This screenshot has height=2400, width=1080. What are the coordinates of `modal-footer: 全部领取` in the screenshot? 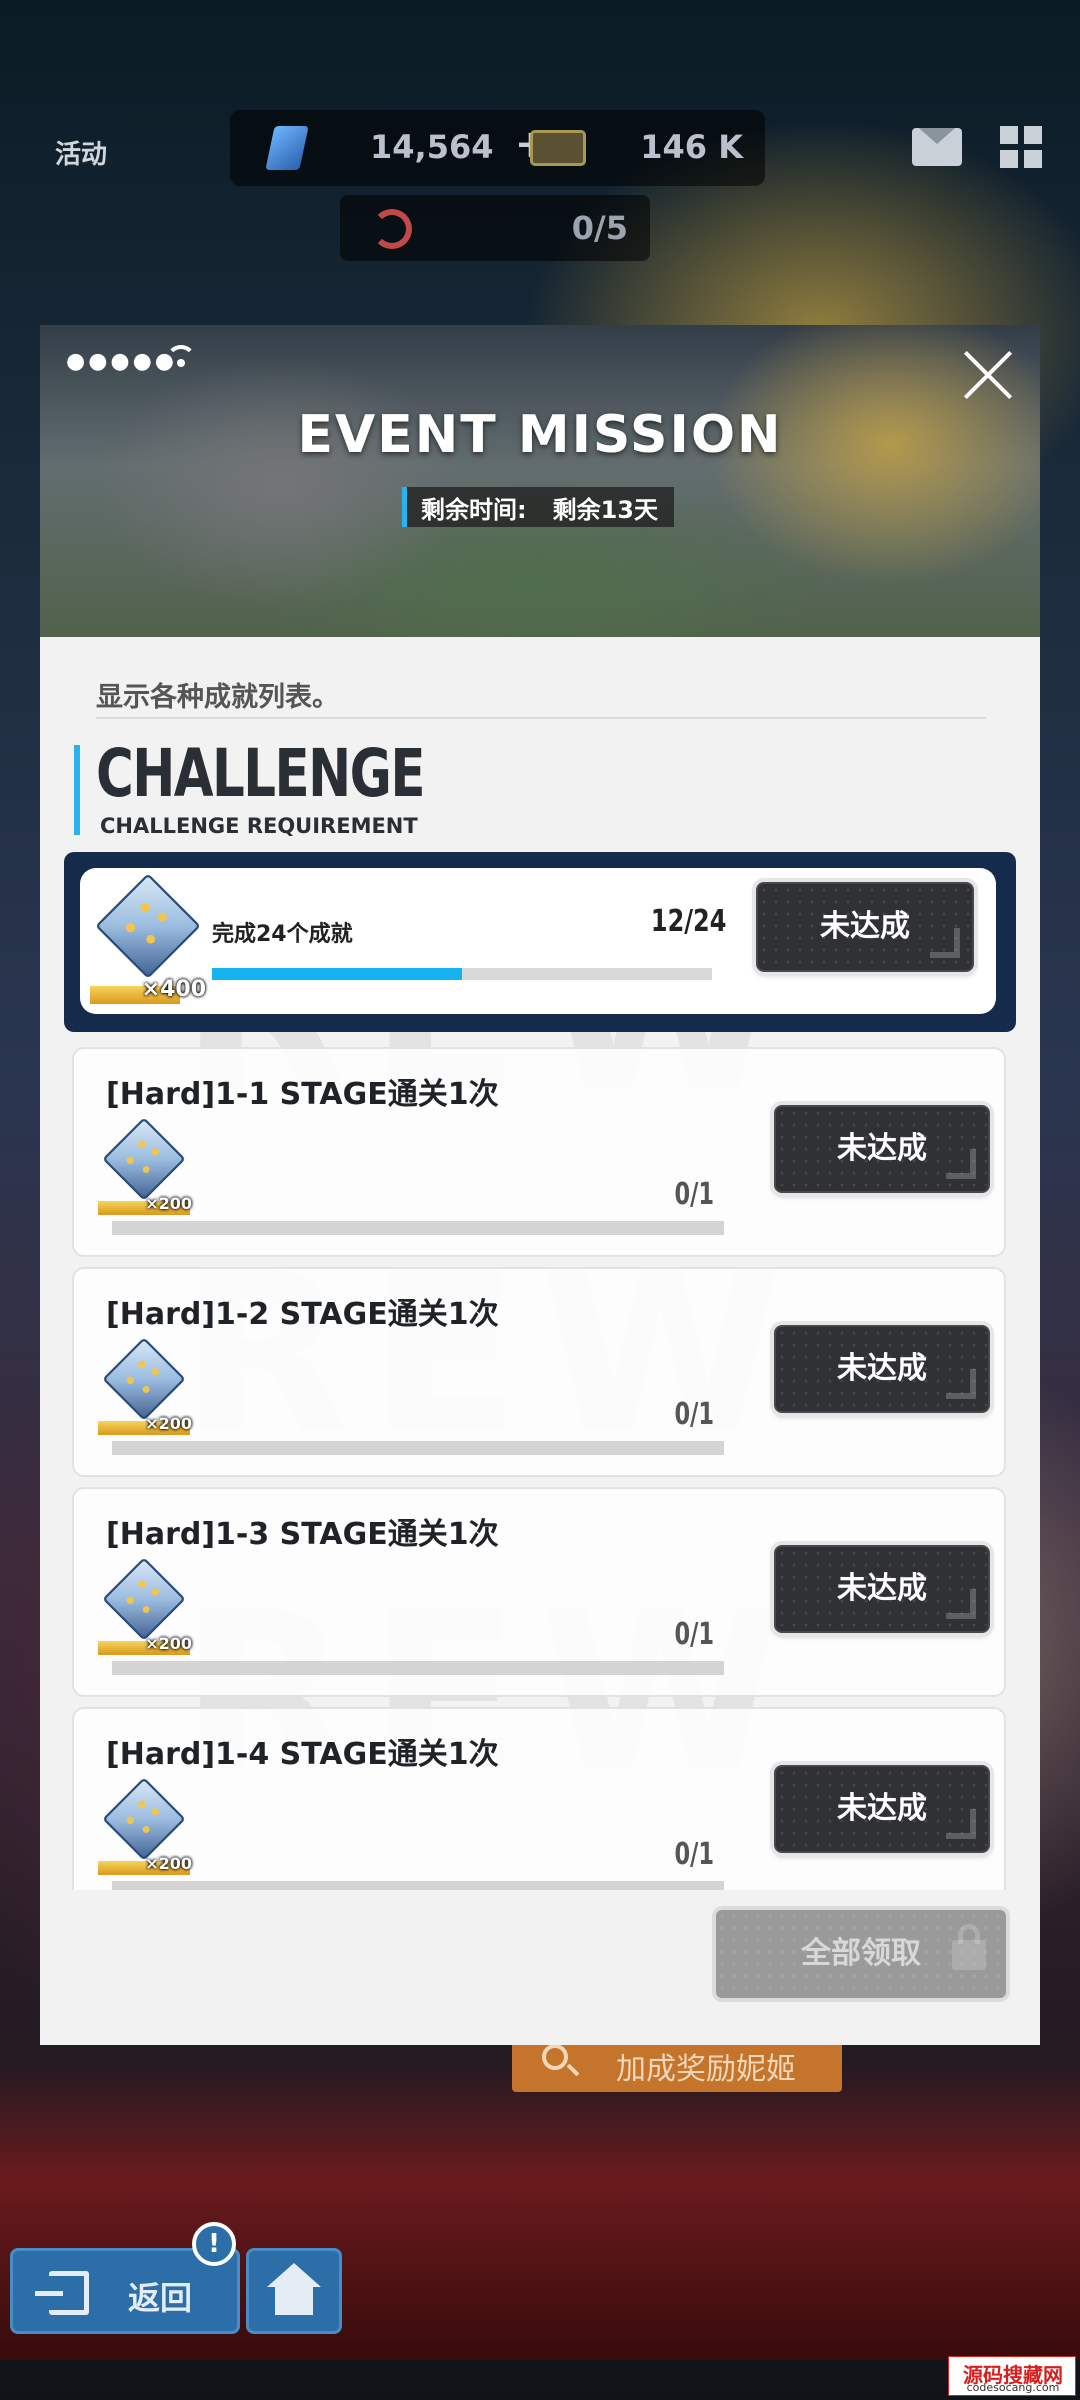 It's located at (540, 1967).